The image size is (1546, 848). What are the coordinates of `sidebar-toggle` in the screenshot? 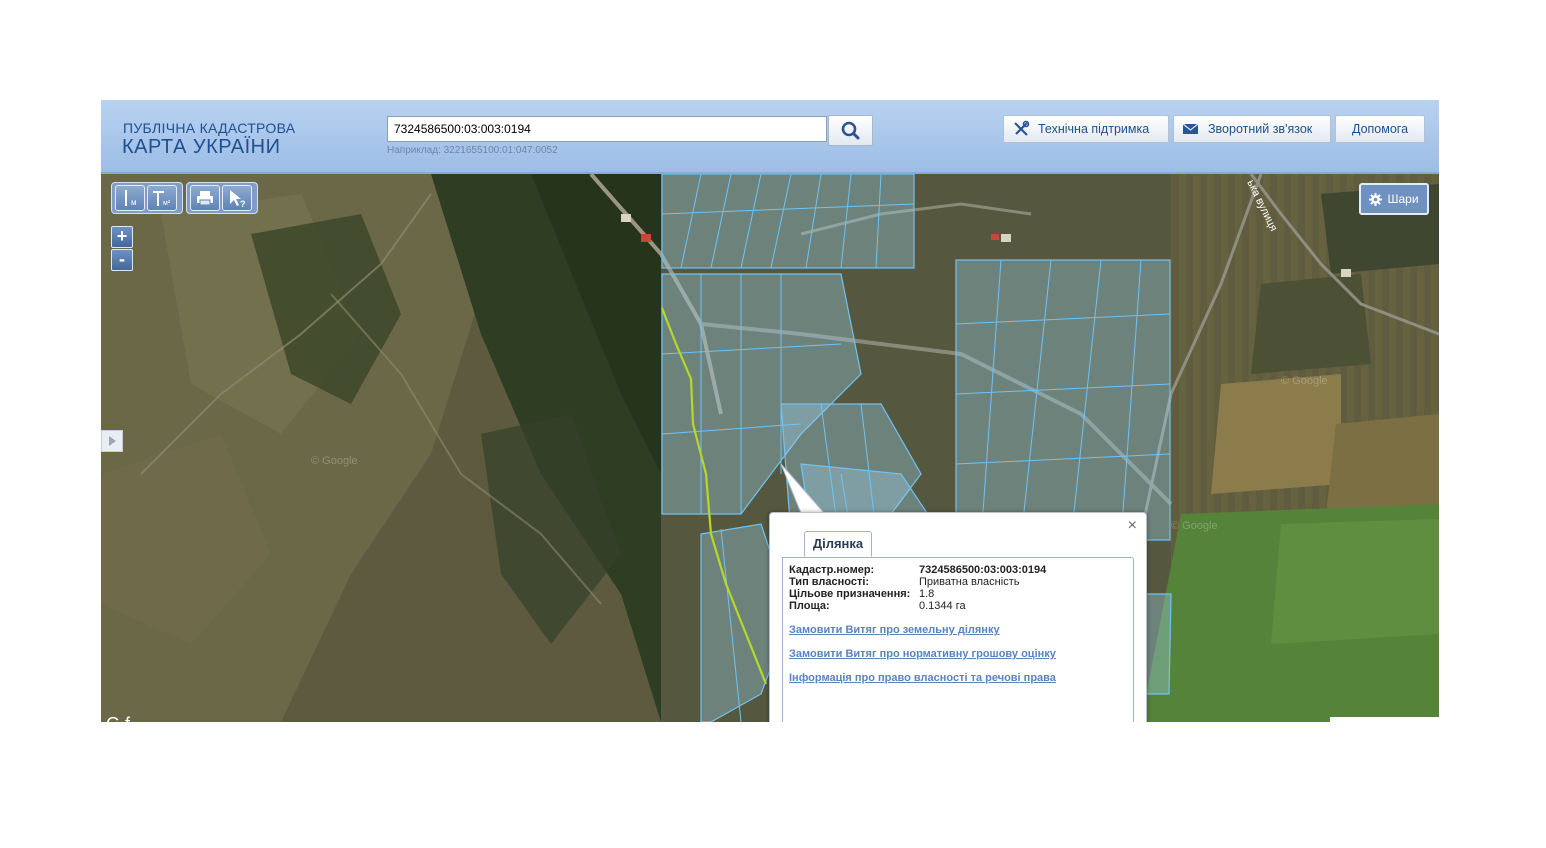 It's located at (112, 441).